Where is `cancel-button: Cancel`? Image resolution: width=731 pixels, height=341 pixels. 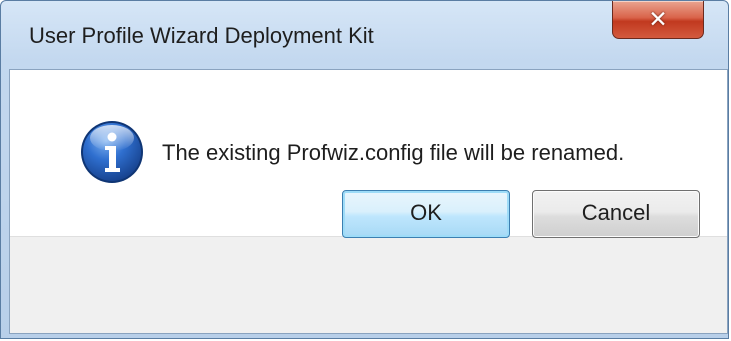 cancel-button: Cancel is located at coordinates (616, 214).